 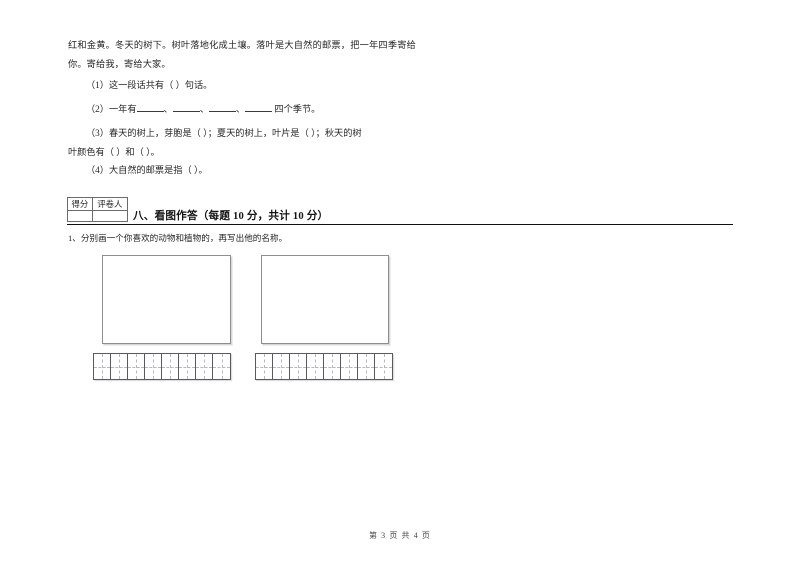 What do you see at coordinates (400, 535) in the screenshot?
I see `page-footer: 第 3 页 共 4 页` at bounding box center [400, 535].